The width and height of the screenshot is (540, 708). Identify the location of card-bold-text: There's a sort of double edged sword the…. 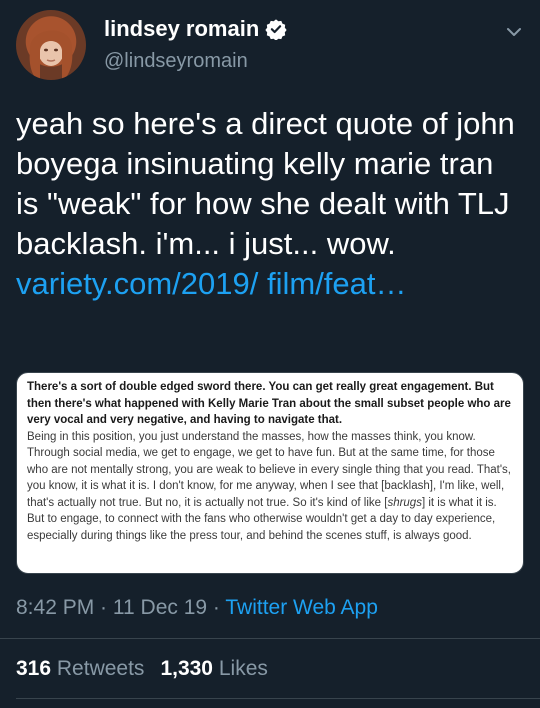
(269, 403).